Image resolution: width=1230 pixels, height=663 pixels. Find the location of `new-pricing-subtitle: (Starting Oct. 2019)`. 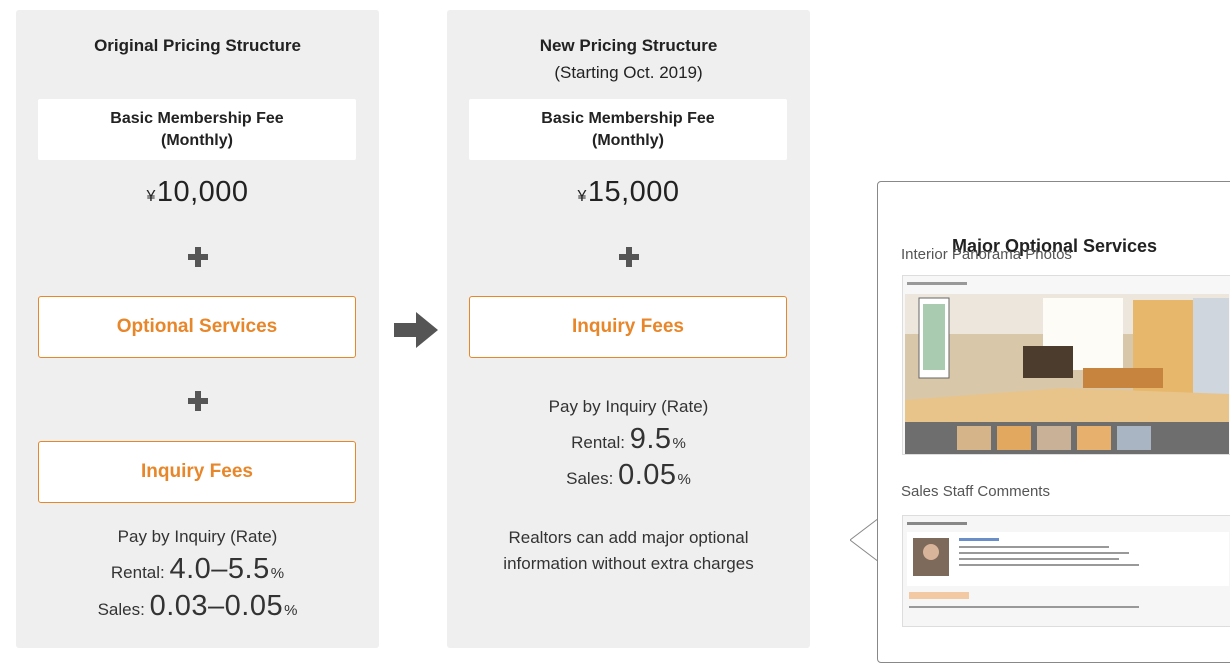

new-pricing-subtitle: (Starting Oct. 2019) is located at coordinates (628, 72).